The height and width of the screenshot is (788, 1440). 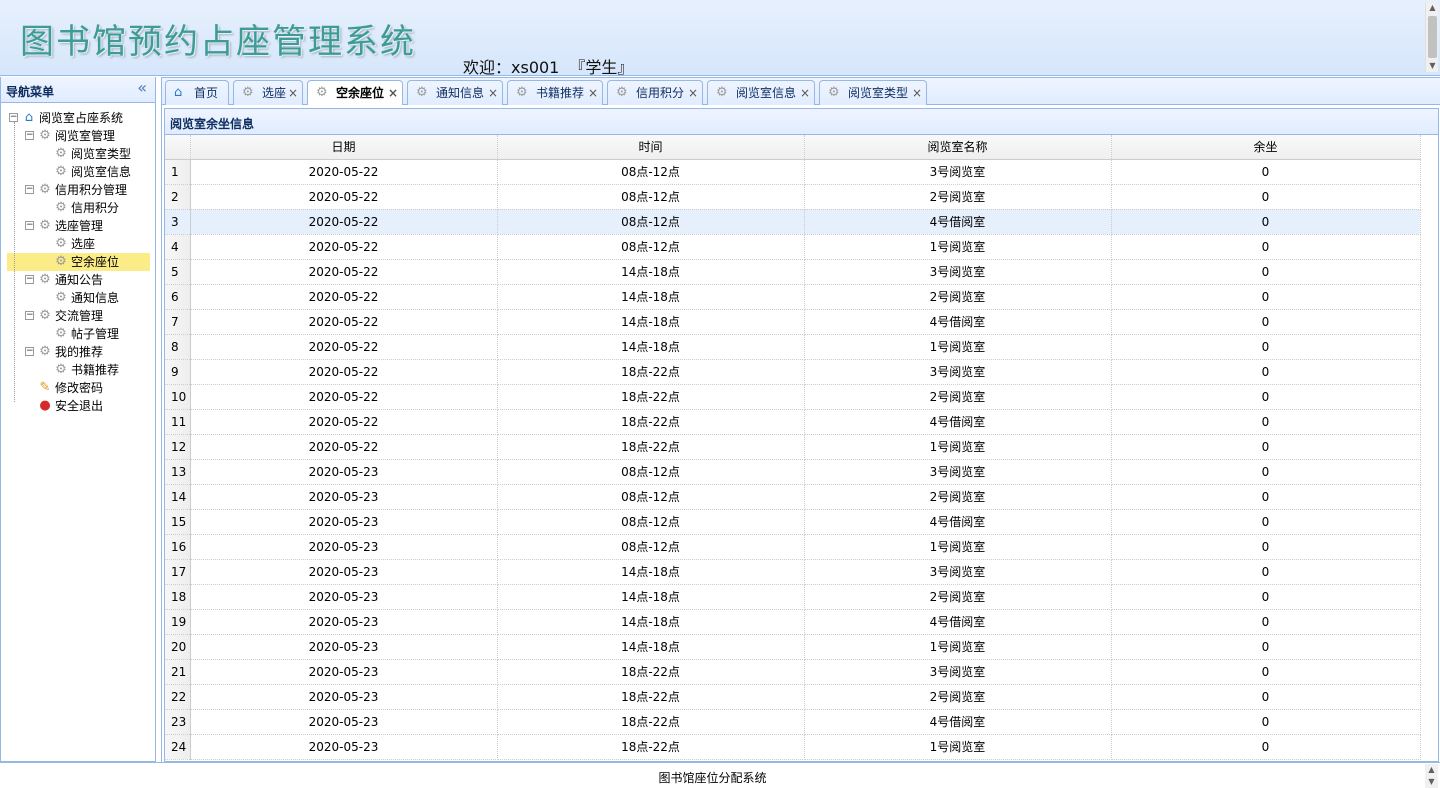 What do you see at coordinates (958, 147) in the screenshot?
I see `column-header: 阅览室名称` at bounding box center [958, 147].